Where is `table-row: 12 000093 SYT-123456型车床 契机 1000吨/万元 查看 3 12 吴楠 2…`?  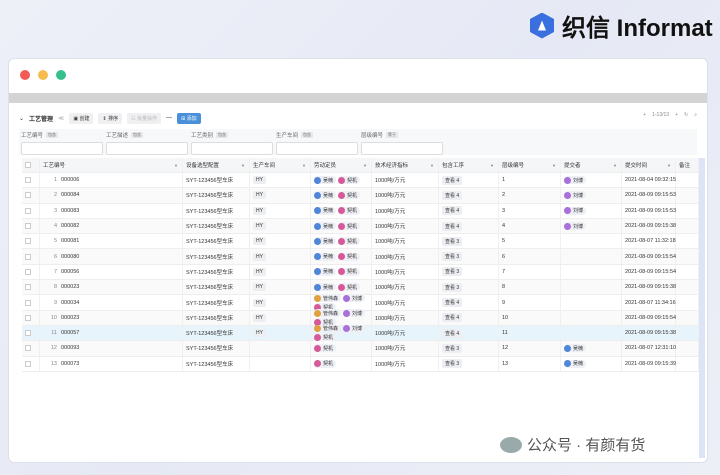 table-row: 12 000093 SYT-123456型车床 契机 1000吨/万元 查看 3 12 吴楠 2… is located at coordinates (360, 349).